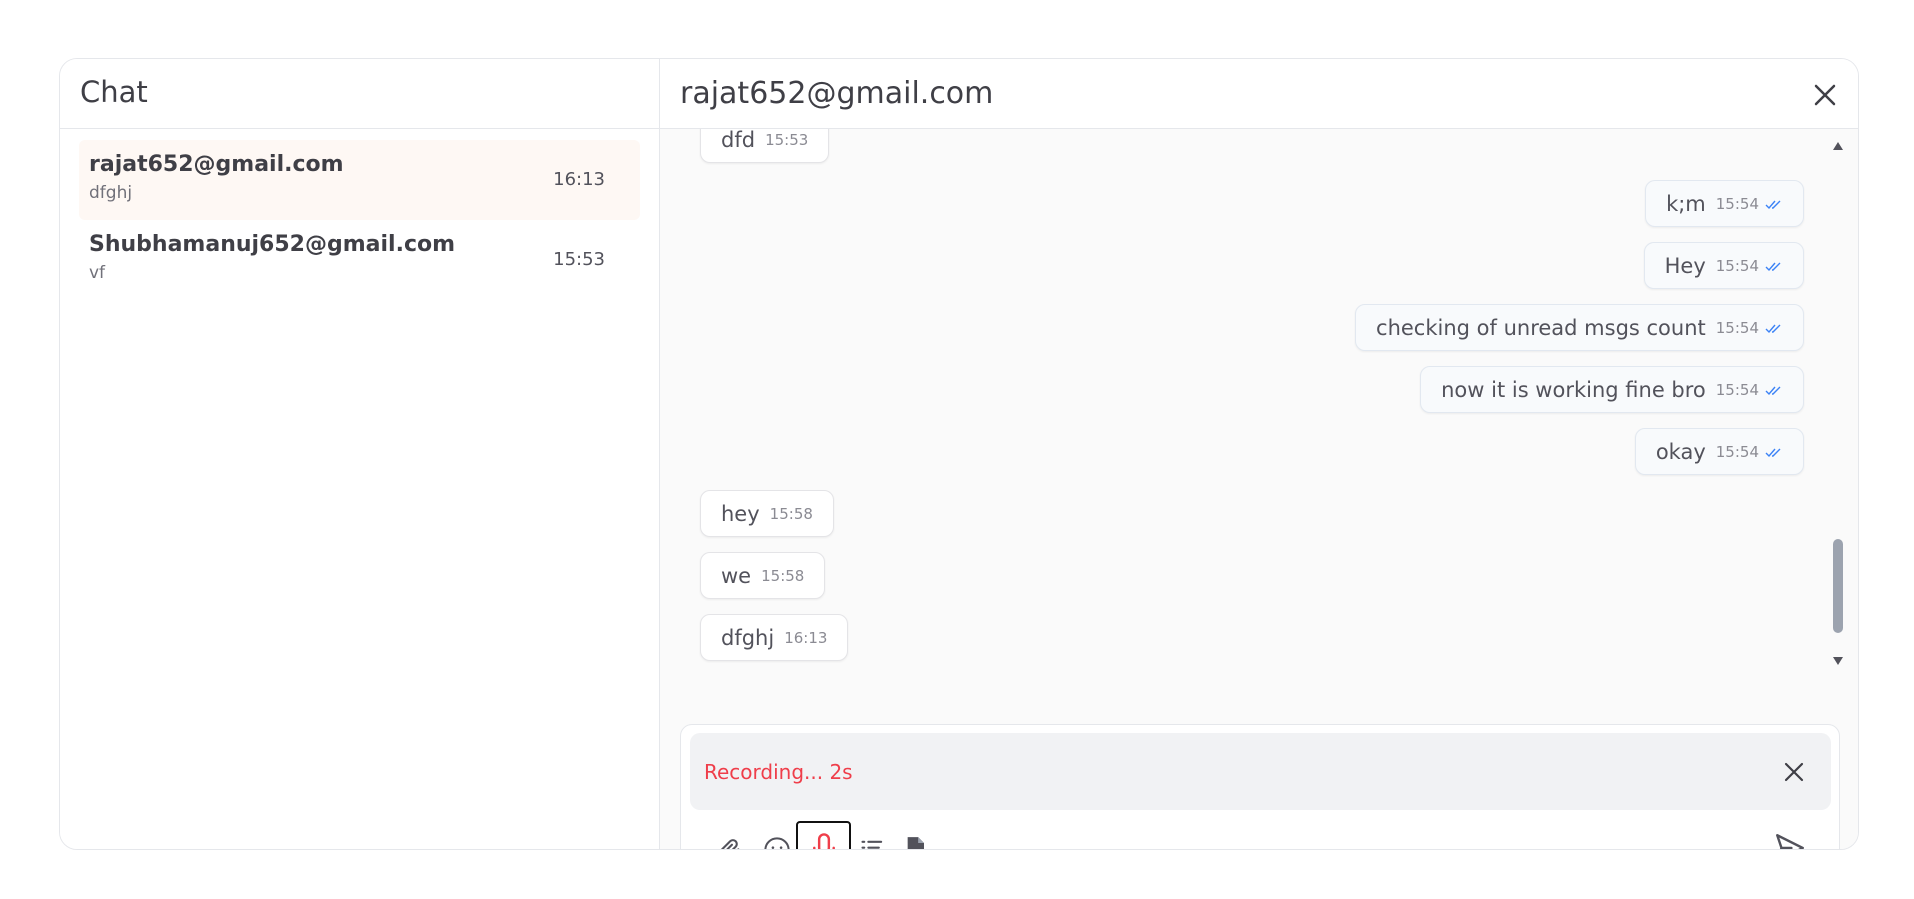 This screenshot has height=899, width=1914. What do you see at coordinates (359, 180) in the screenshot?
I see `conversation-item-rajat: rajat652@gmail.com dfghj 16:13` at bounding box center [359, 180].